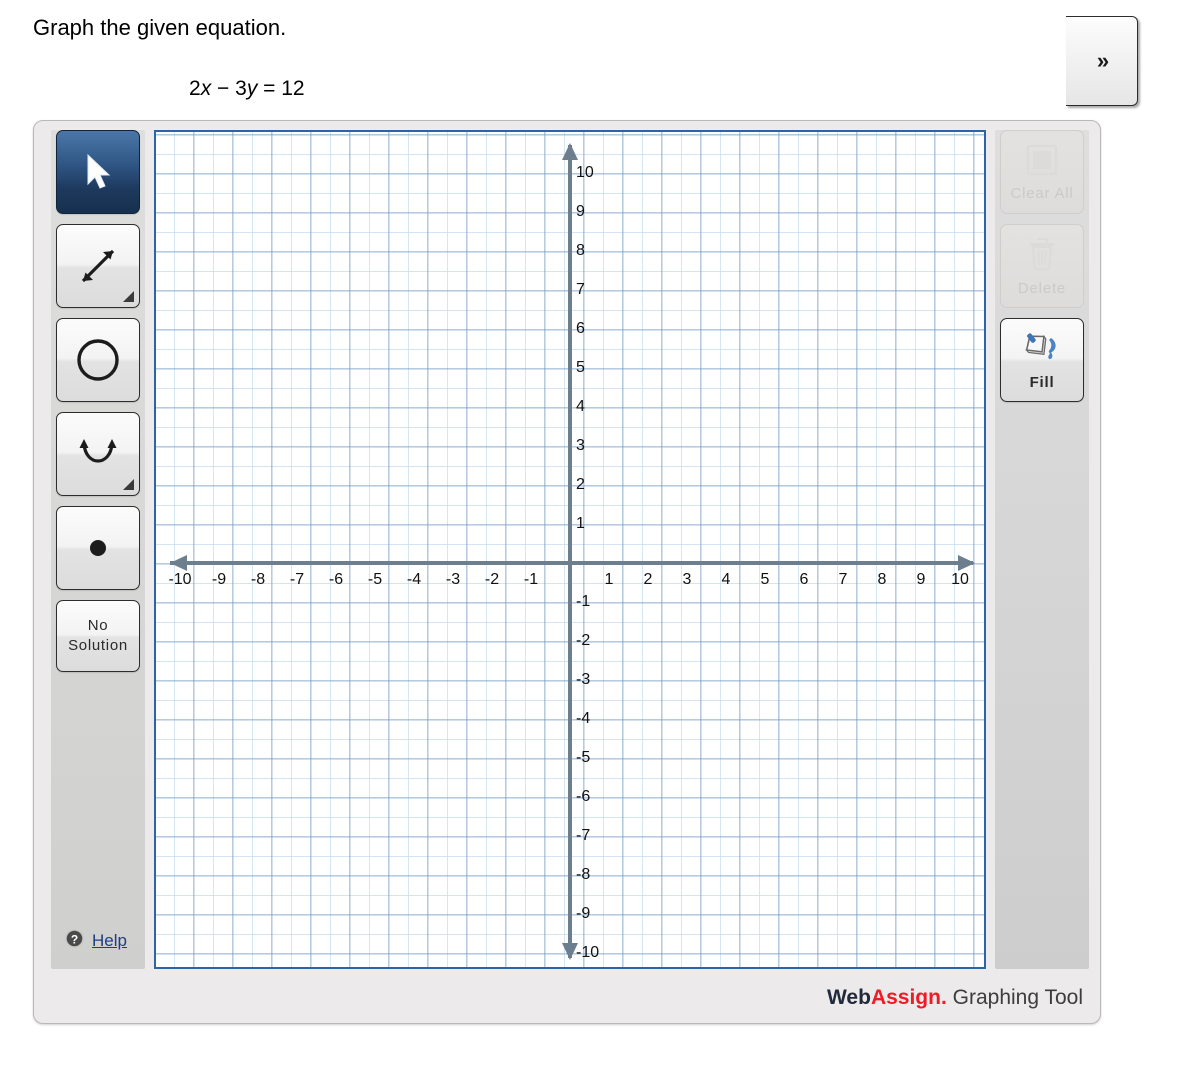  What do you see at coordinates (1042, 256) in the screenshot?
I see `trash-can-icon` at bounding box center [1042, 256].